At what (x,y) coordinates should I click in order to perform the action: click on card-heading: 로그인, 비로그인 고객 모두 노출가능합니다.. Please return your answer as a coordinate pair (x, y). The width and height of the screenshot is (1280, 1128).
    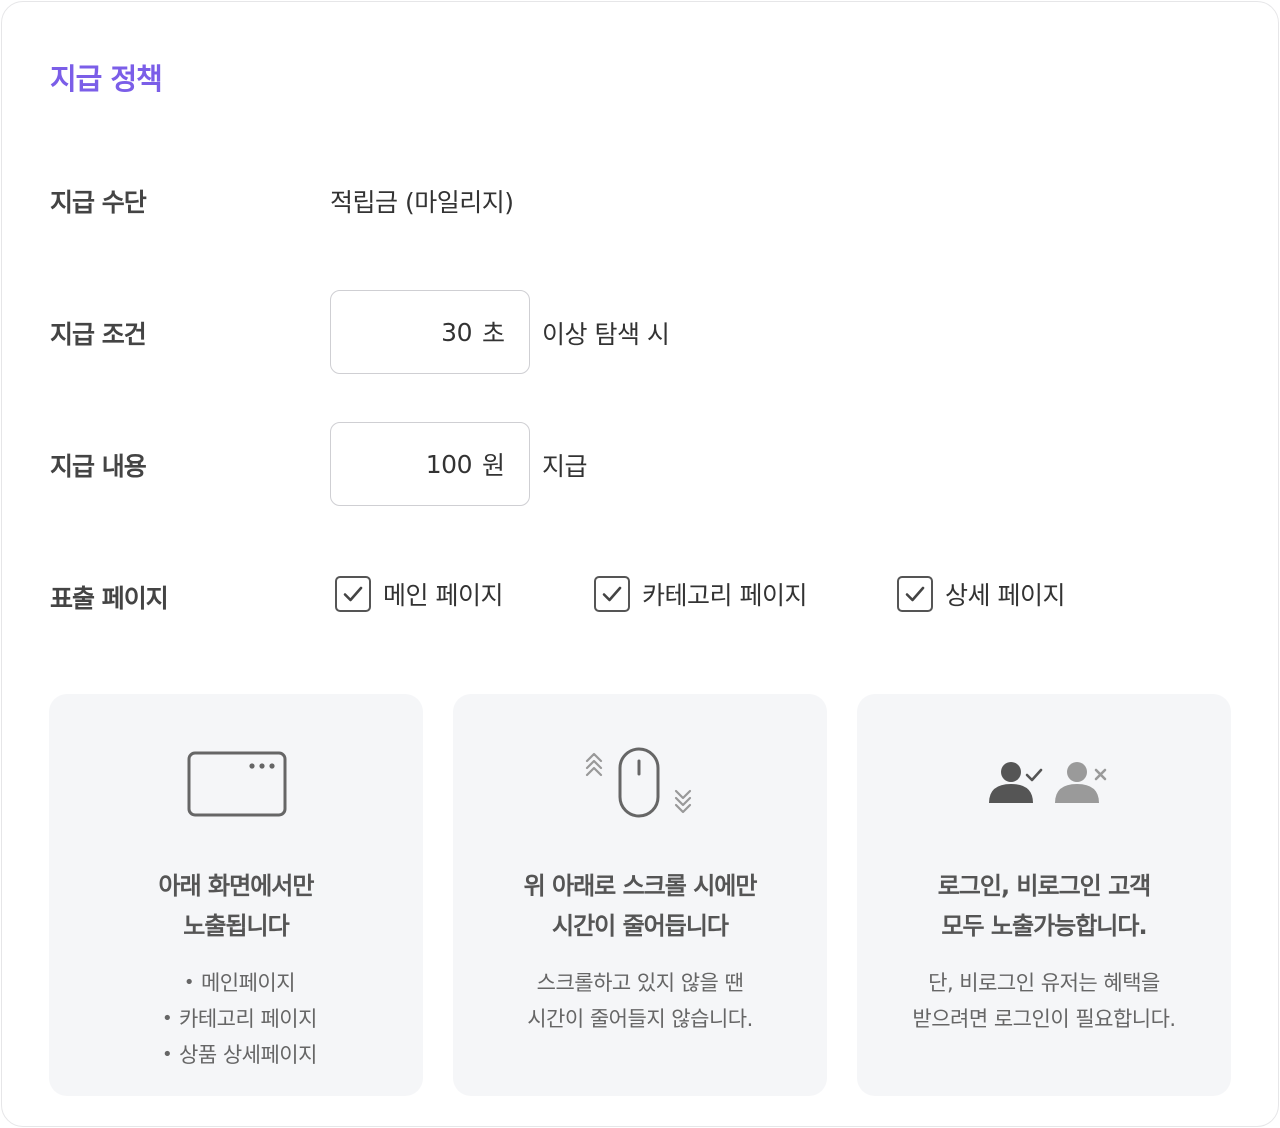
    Looking at the image, I should click on (1044, 906).